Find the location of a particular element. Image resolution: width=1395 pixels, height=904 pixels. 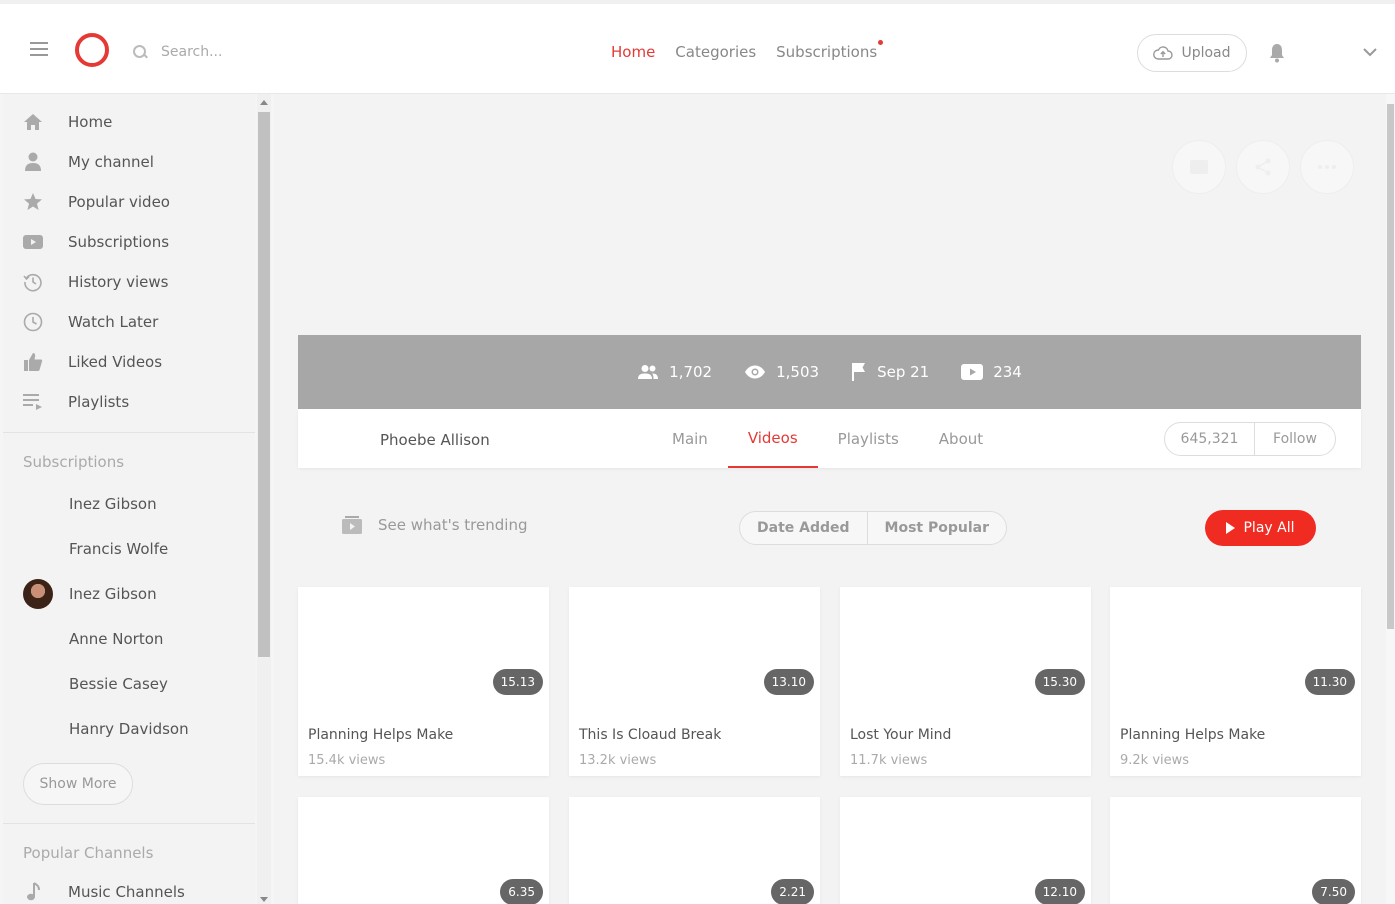

search-input is located at coordinates (241, 52).